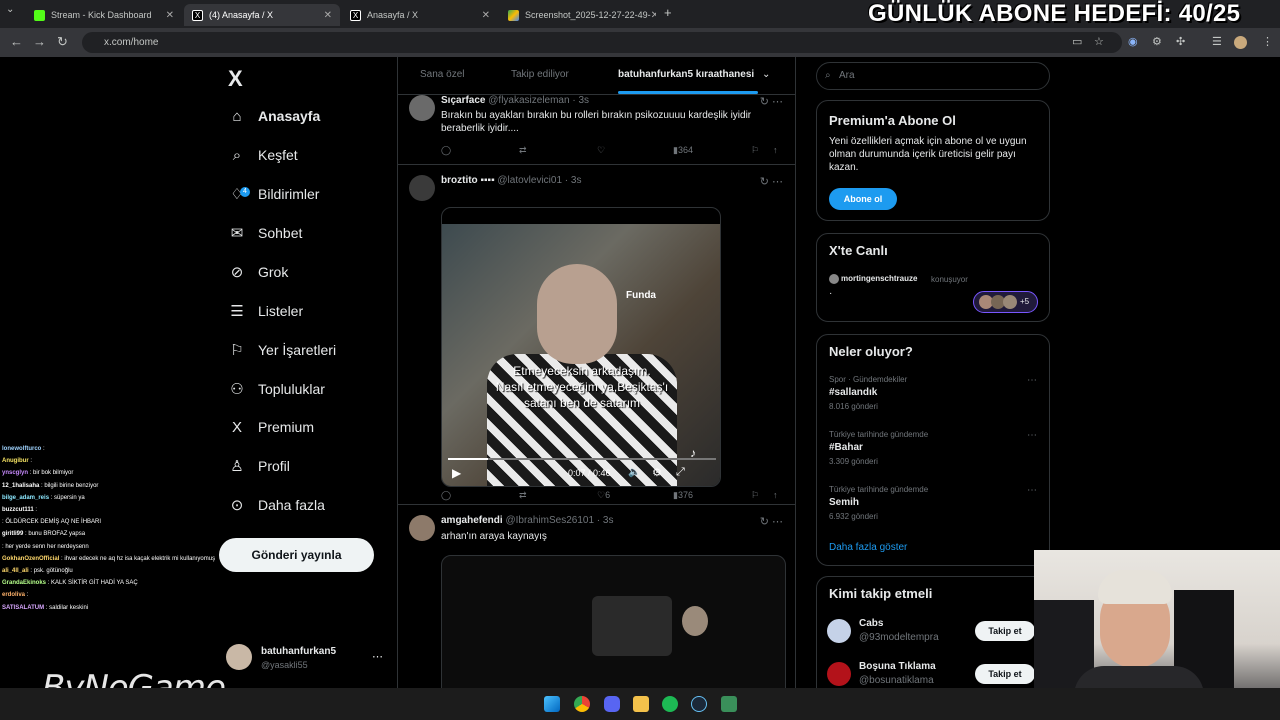 The image size is (1280, 720). What do you see at coordinates (1054, 13) in the screenshot?
I see `subscriber-goal-overlay: GÜNLÜK ABONE HEDEFİ: 40/25` at bounding box center [1054, 13].